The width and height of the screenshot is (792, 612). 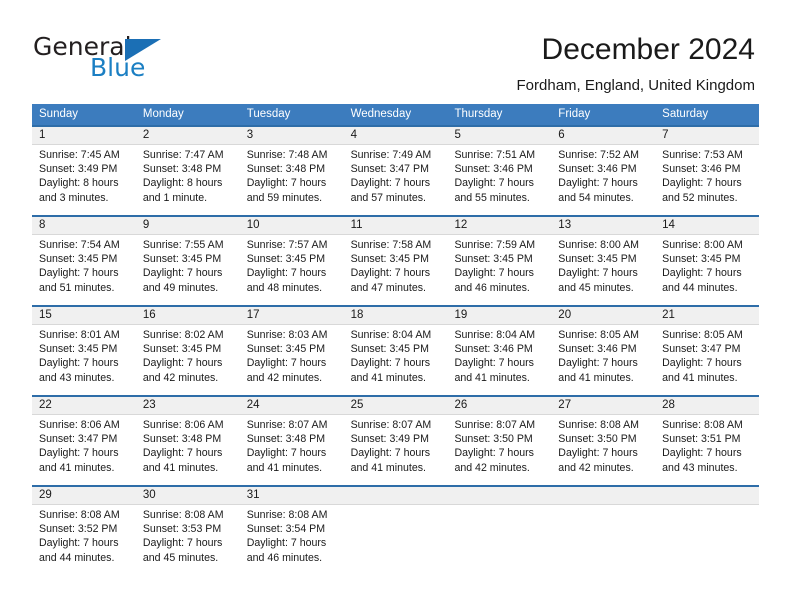 I want to click on date-number: 8, so click(x=42, y=225).